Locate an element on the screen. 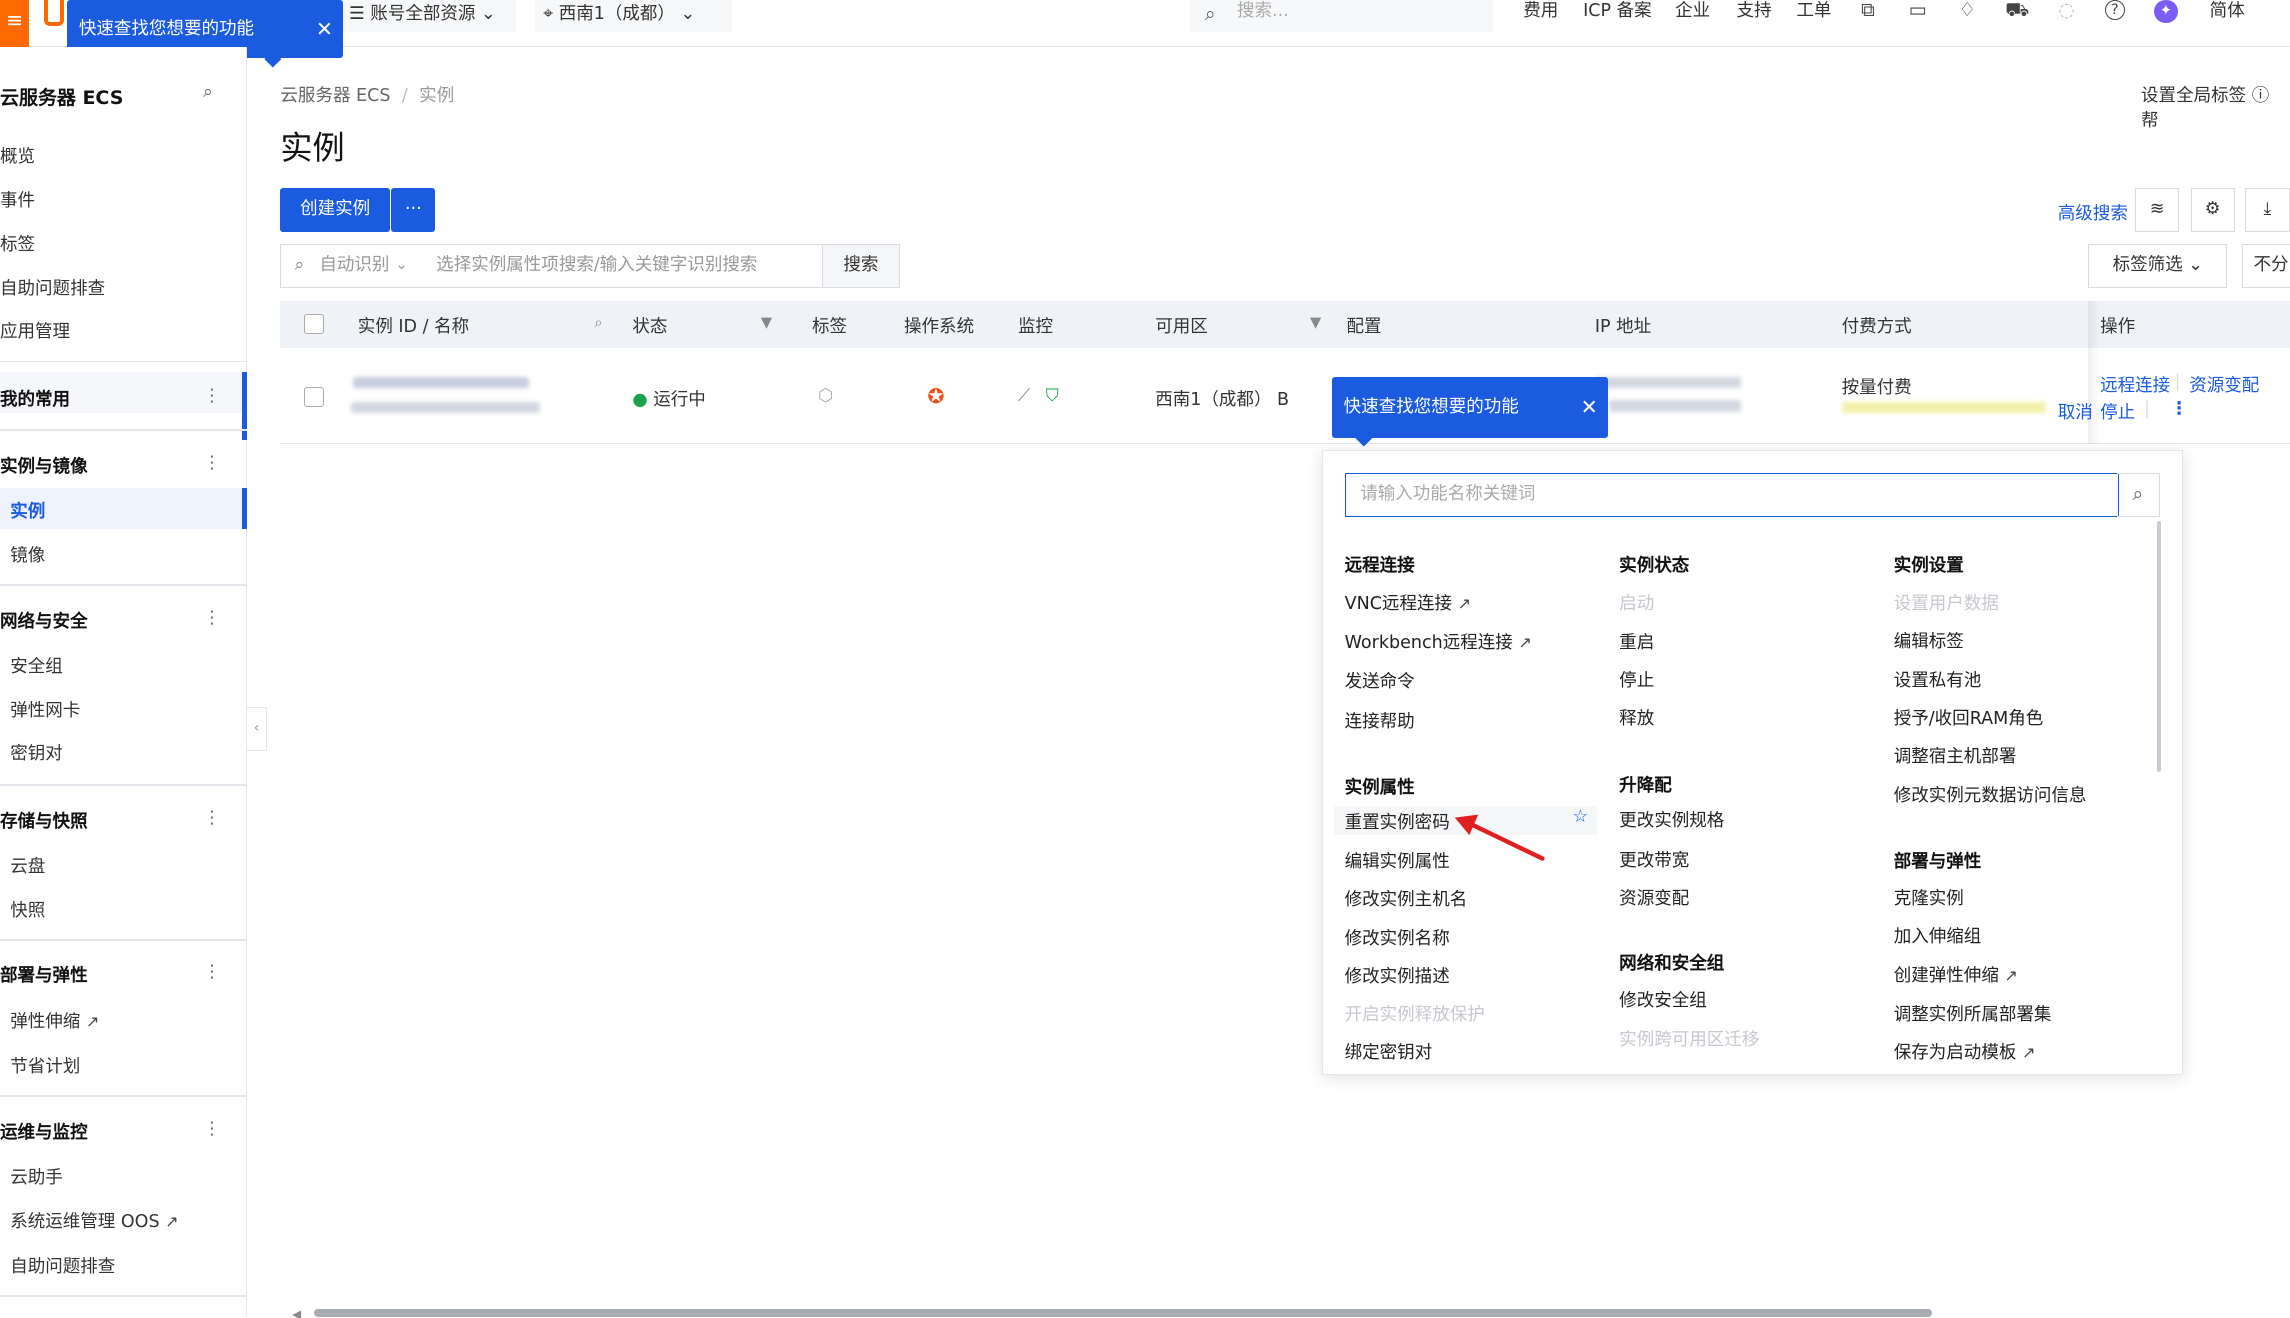 This screenshot has height=1318, width=2290. menu-item-join-scaling-group: 加入伸缩组 is located at coordinates (1938, 935).